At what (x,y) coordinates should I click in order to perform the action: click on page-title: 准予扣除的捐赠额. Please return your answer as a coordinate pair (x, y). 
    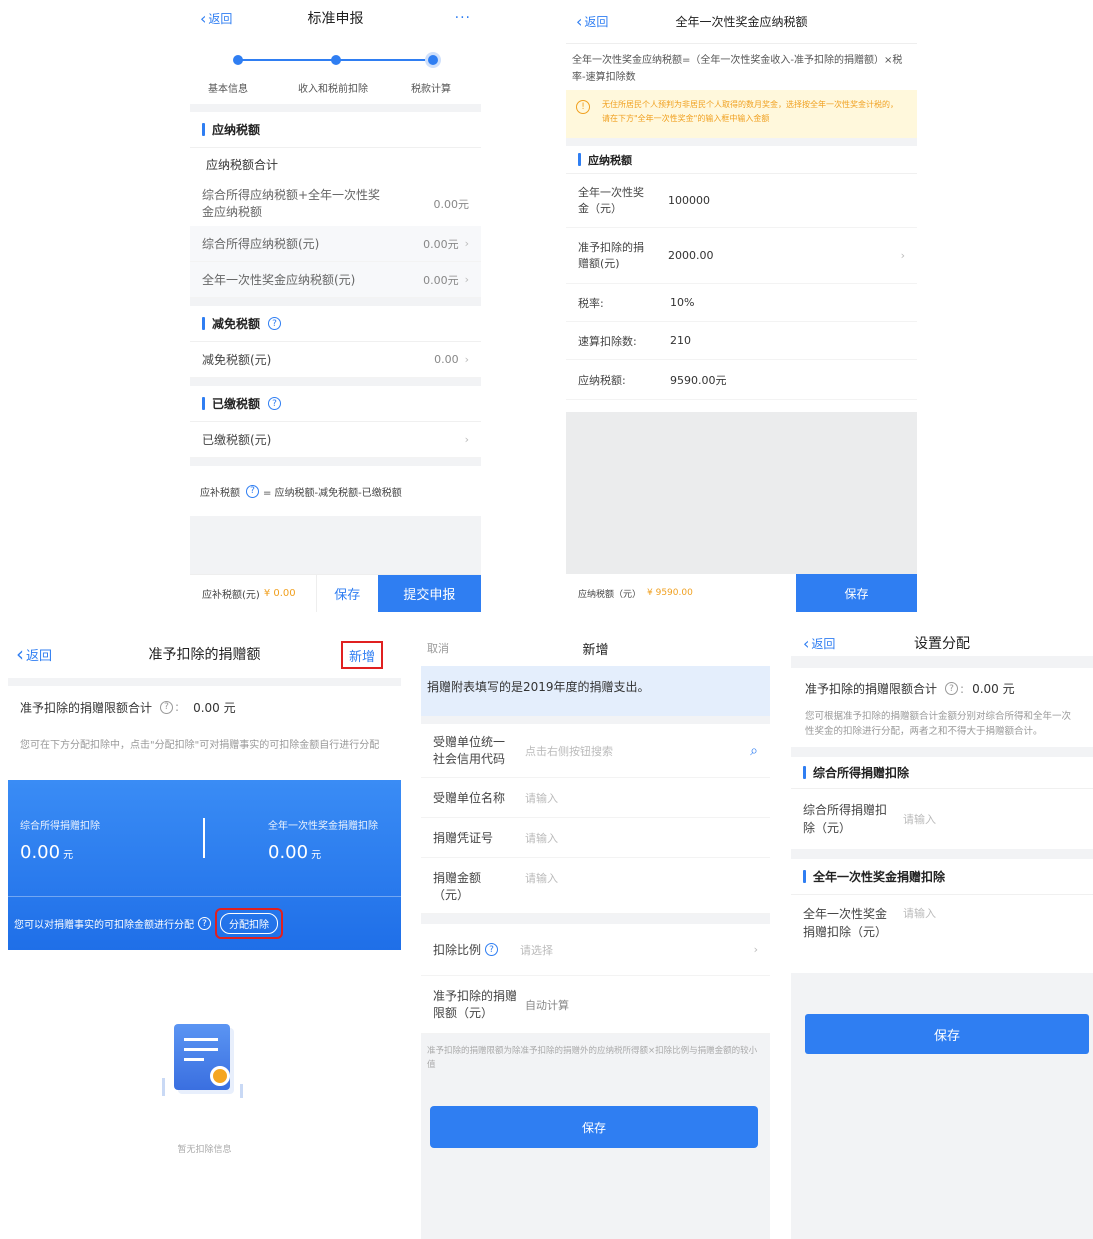
    Looking at the image, I should click on (204, 655).